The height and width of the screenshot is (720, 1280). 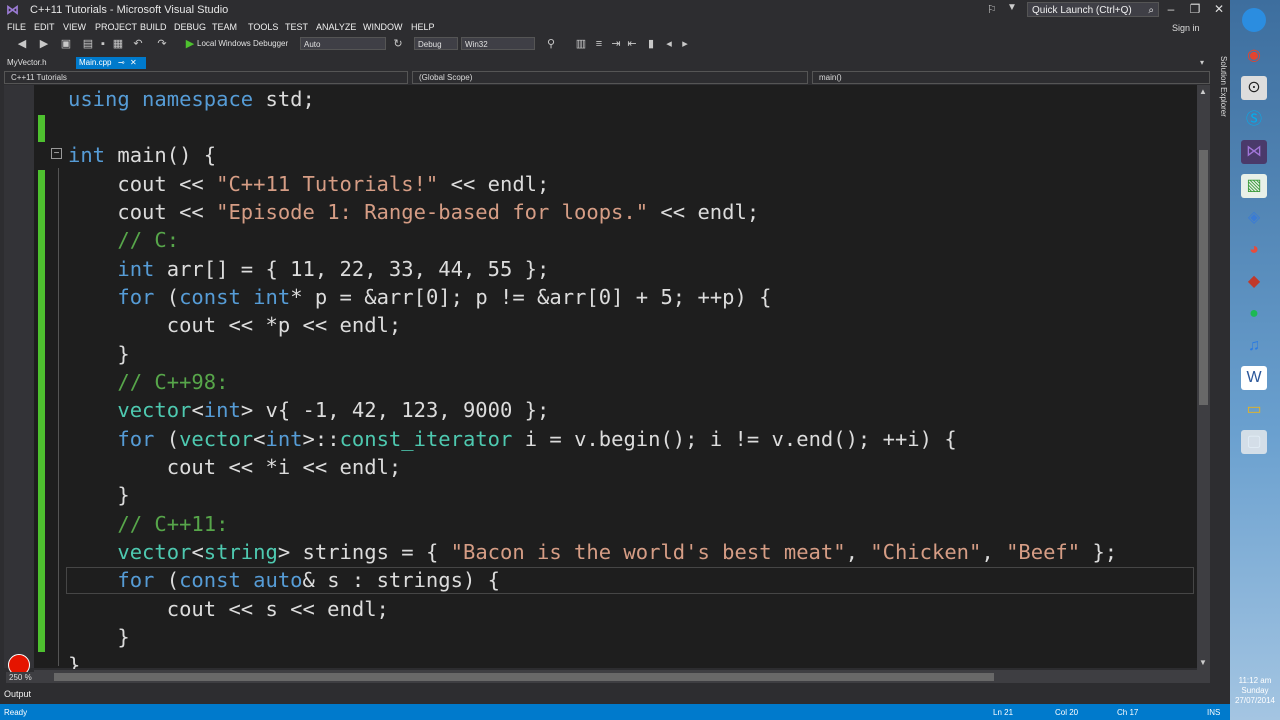 What do you see at coordinates (153, 27) in the screenshot?
I see `menu-build: BUILD` at bounding box center [153, 27].